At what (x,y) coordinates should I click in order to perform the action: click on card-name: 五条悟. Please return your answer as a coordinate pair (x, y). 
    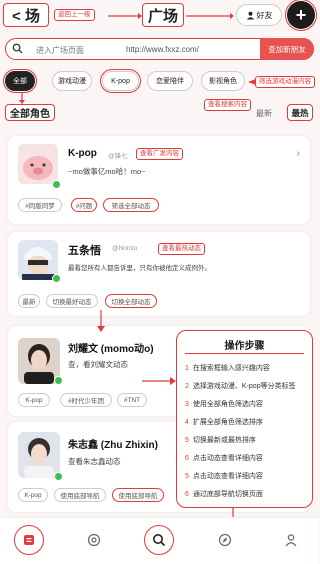
    Looking at the image, I should click on (84, 251).